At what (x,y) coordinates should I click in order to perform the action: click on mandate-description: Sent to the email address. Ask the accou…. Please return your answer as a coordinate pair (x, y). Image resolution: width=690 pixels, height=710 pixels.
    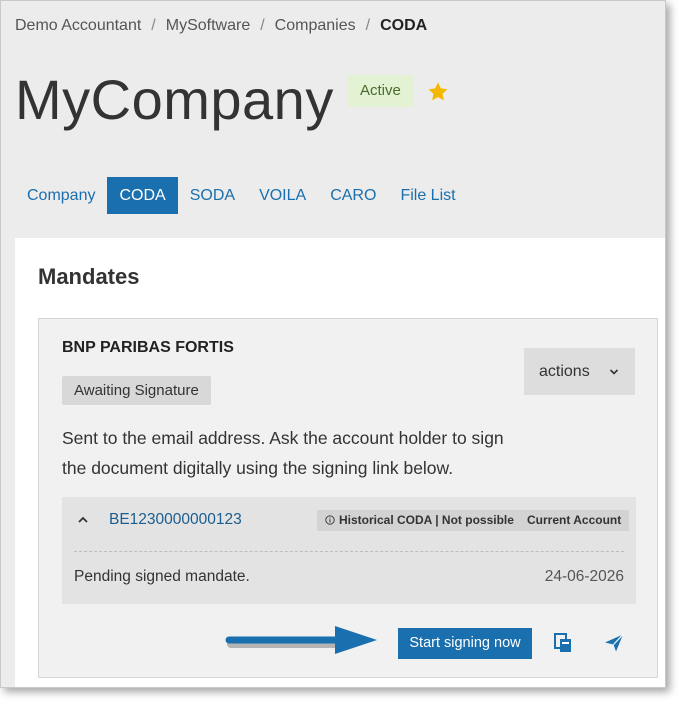
    Looking at the image, I should click on (322, 453).